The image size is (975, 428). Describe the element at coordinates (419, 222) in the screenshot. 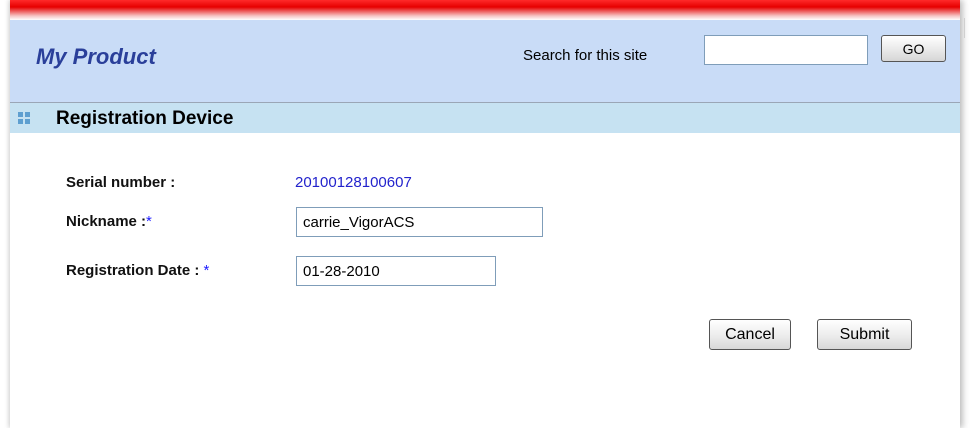

I see `nickname-field` at that location.